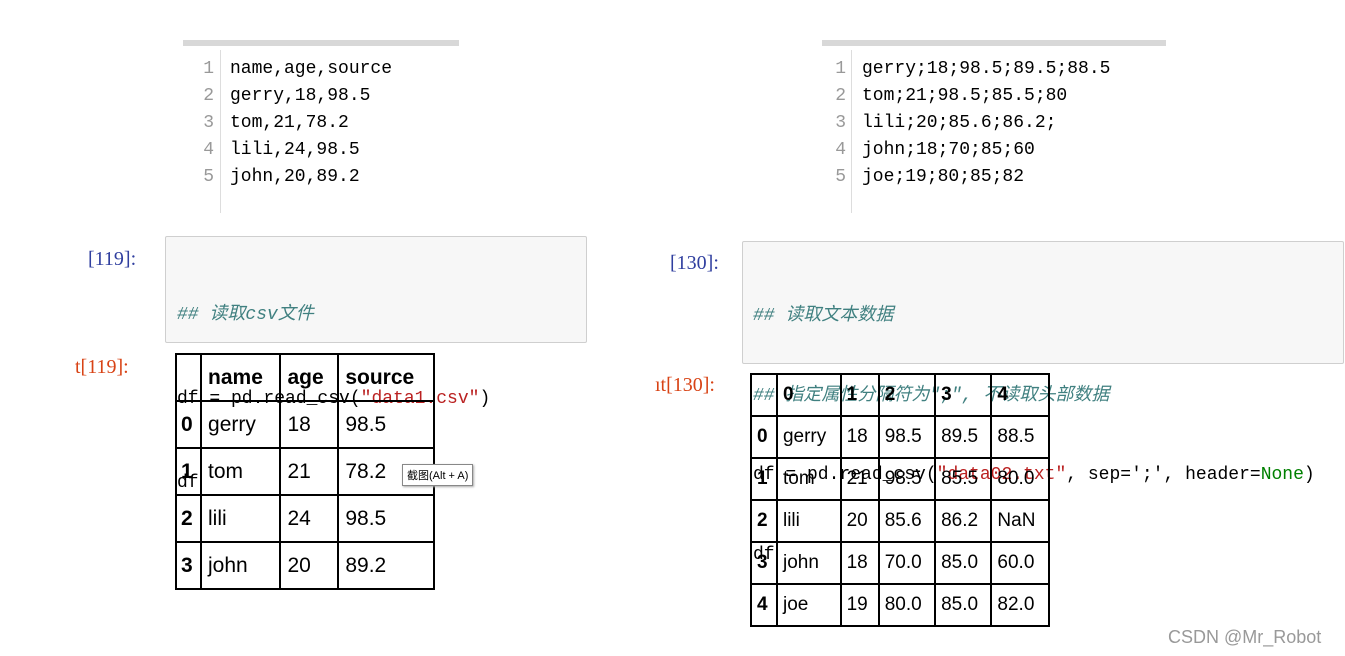 This screenshot has height=656, width=1345. I want to click on code-keyword: None, so click(1282, 475).